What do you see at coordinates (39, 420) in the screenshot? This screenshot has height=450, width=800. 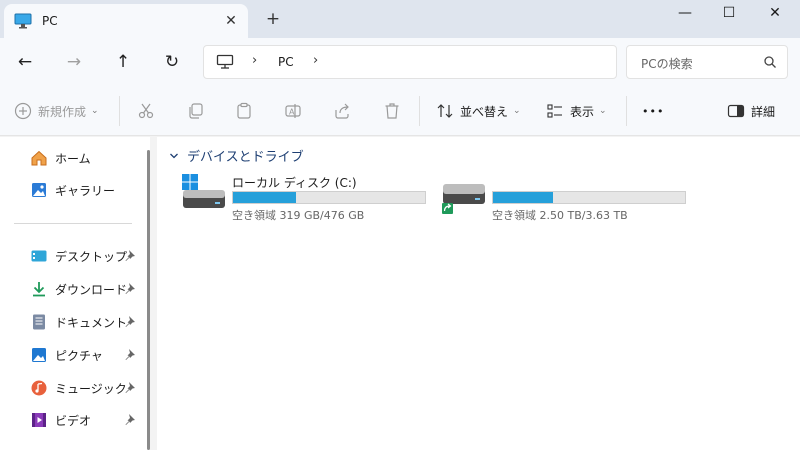 I see `video-icon` at bounding box center [39, 420].